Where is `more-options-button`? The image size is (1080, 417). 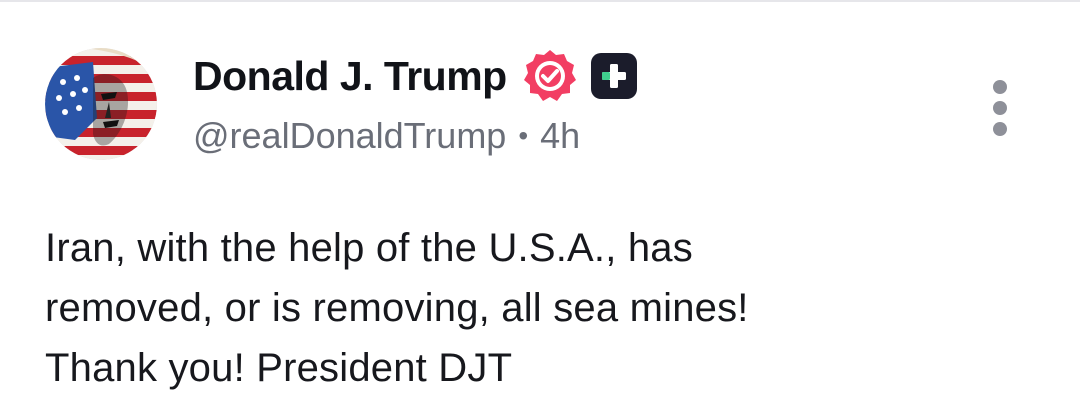
more-options-button is located at coordinates (1000, 108).